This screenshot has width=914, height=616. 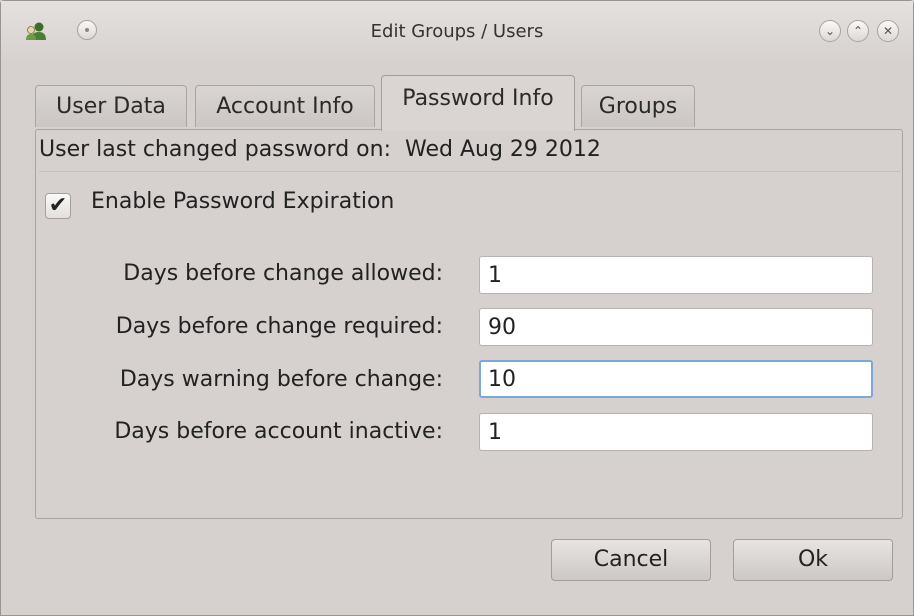 What do you see at coordinates (676, 275) in the screenshot?
I see `days-before-change-allowed-field` at bounding box center [676, 275].